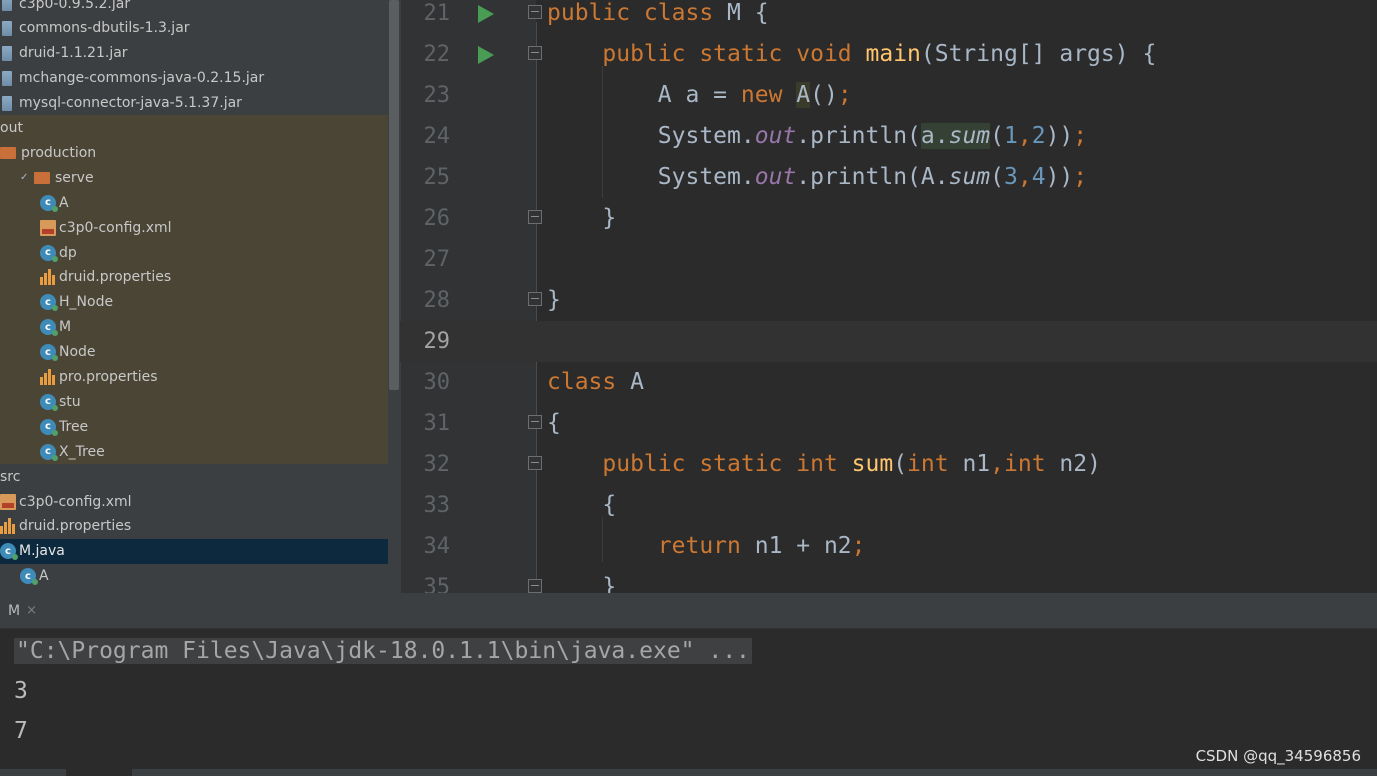  What do you see at coordinates (200, 426) in the screenshot?
I see `tree-item: c Tree` at bounding box center [200, 426].